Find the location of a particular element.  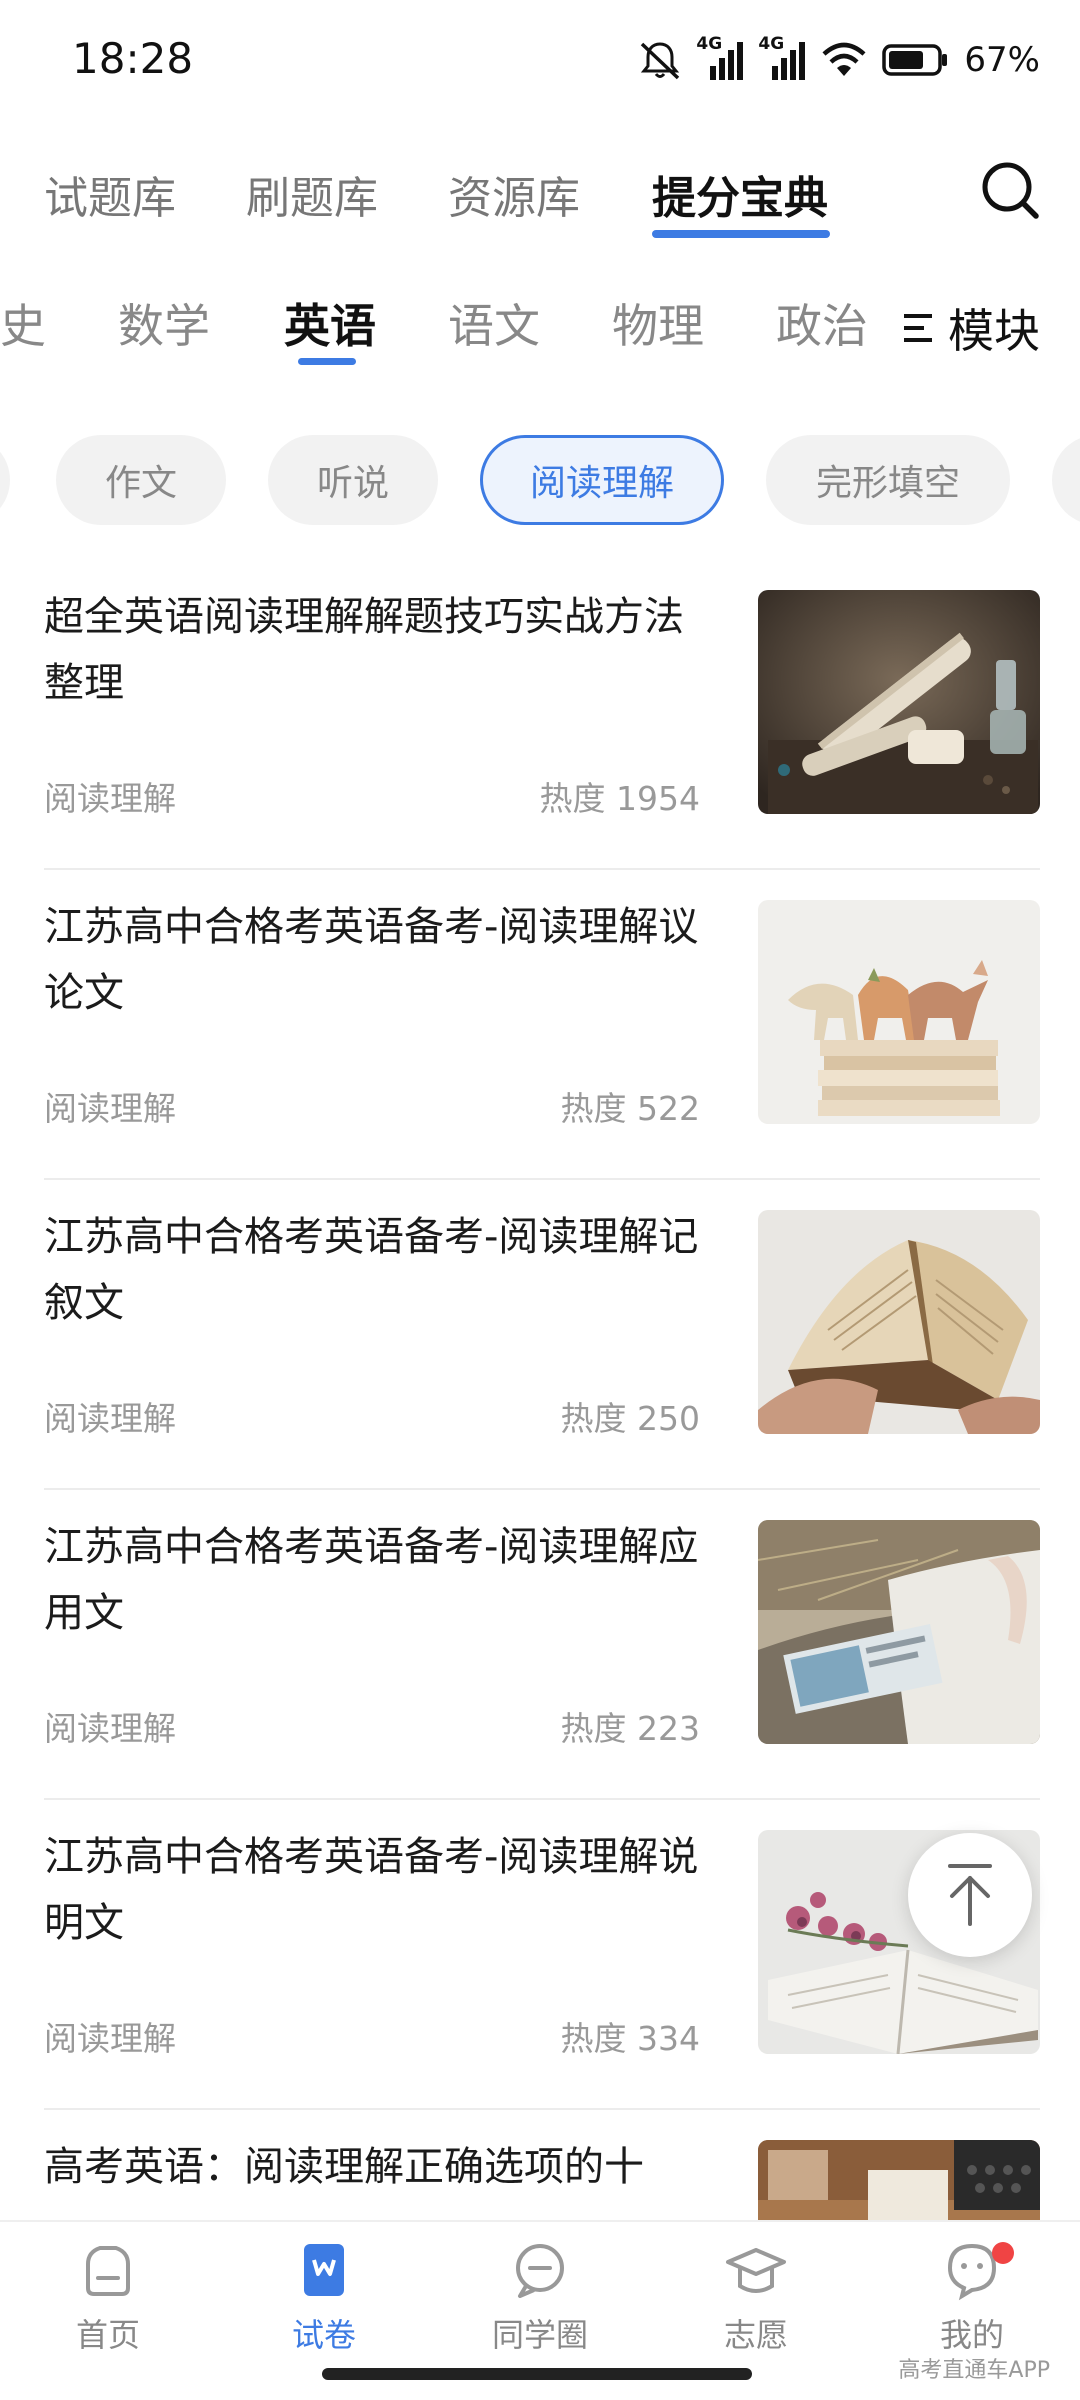

status-bar: 18:28 4G 4G 67% is located at coordinates (540, 60).